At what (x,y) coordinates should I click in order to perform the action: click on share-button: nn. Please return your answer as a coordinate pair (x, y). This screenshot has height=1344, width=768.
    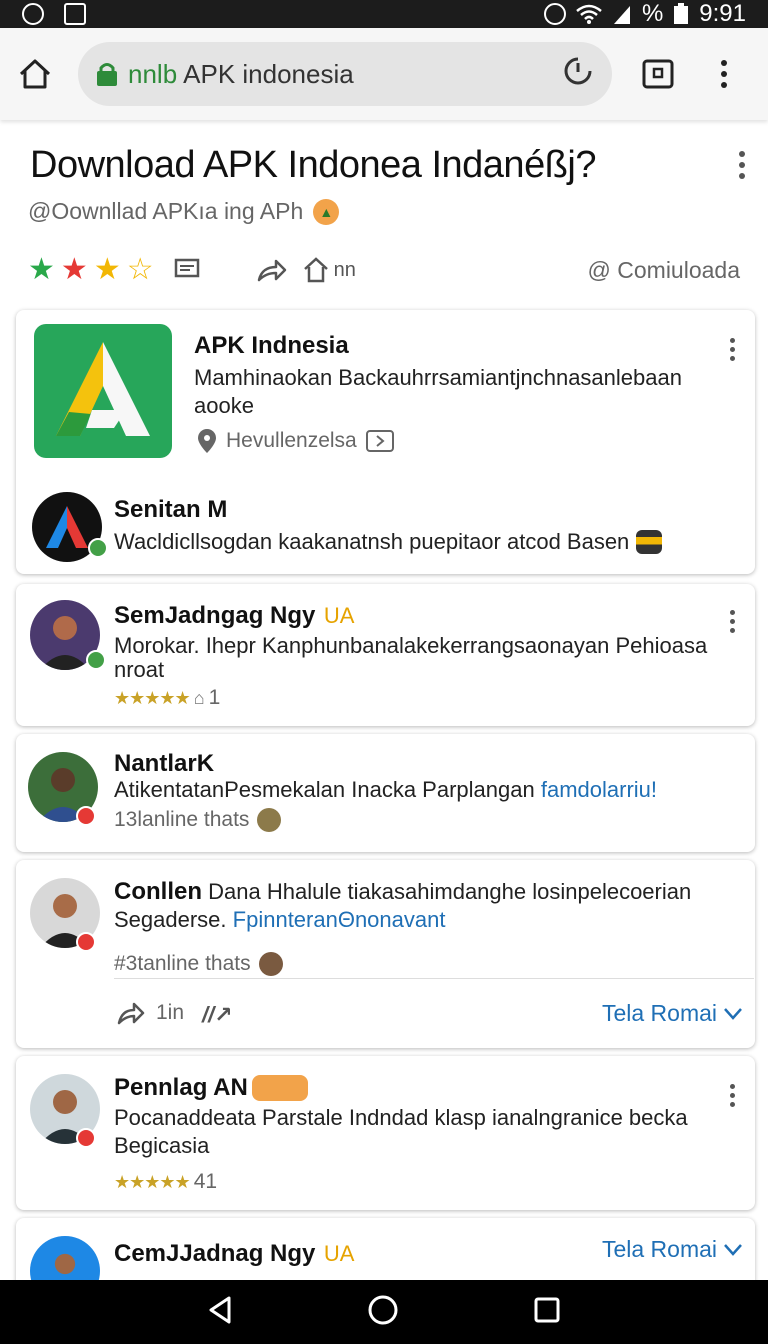
    Looking at the image, I should click on (329, 270).